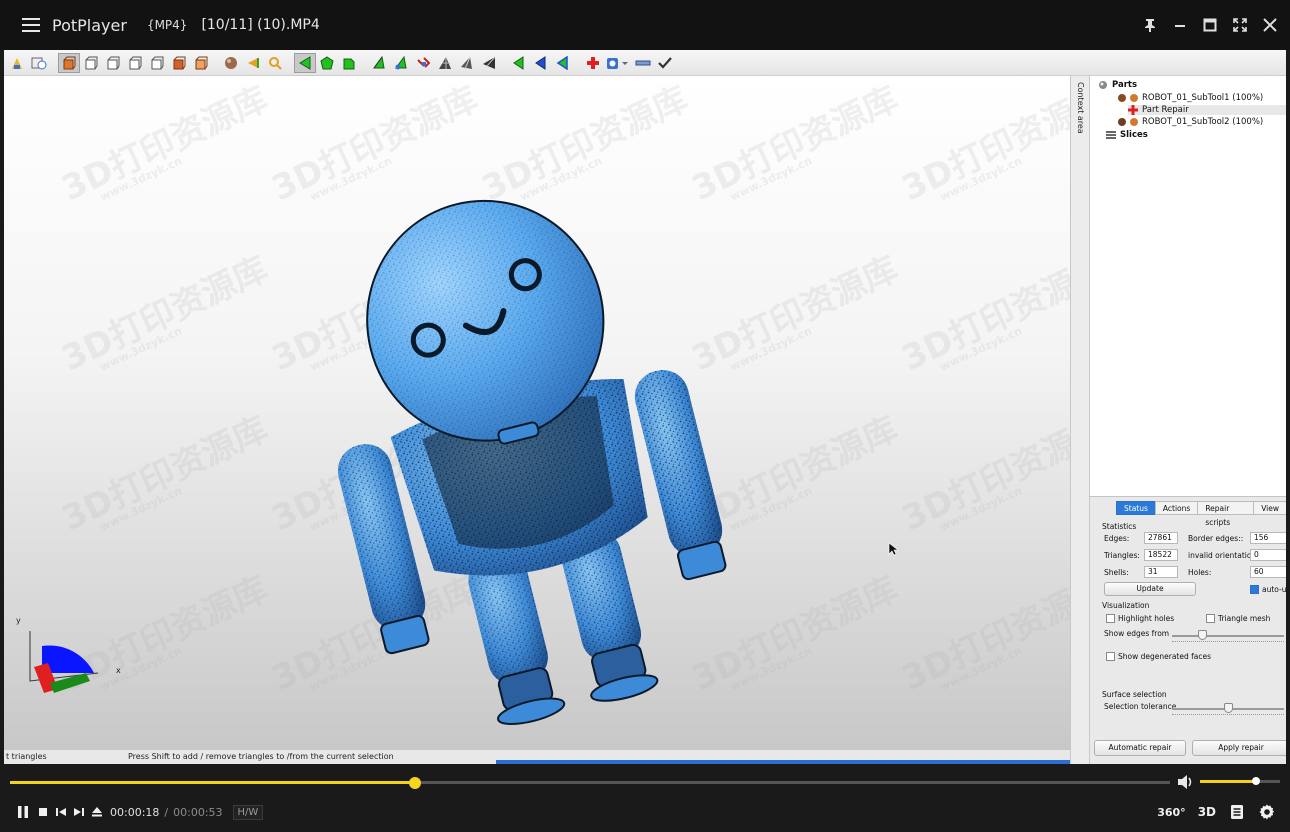 The height and width of the screenshot is (832, 1290). Describe the element at coordinates (489, 63) in the screenshot. I see `mesh-all-icon` at that location.